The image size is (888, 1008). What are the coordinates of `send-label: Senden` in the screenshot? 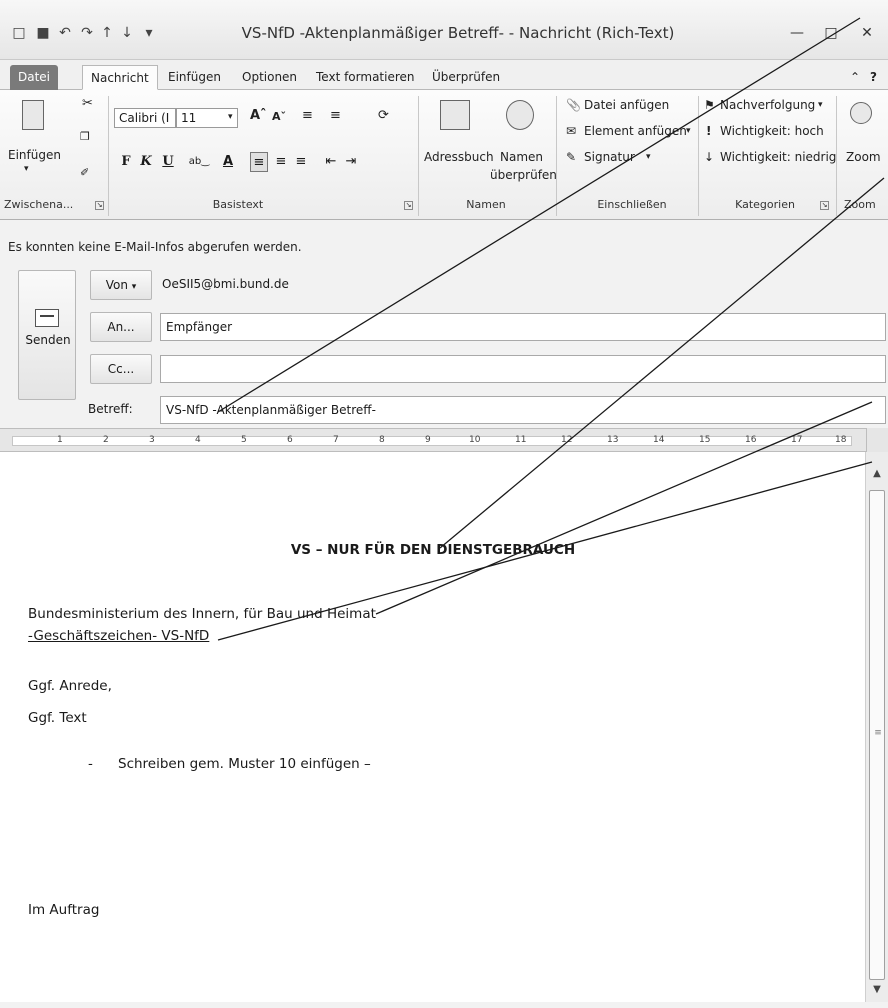 It's located at (48, 340).